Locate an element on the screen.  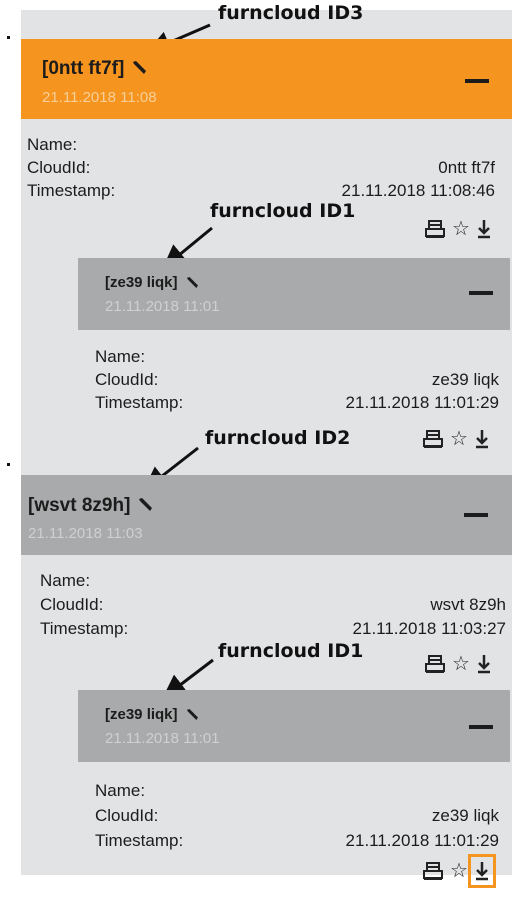
entry-title: [wsvt 8z9h] is located at coordinates (90, 506).